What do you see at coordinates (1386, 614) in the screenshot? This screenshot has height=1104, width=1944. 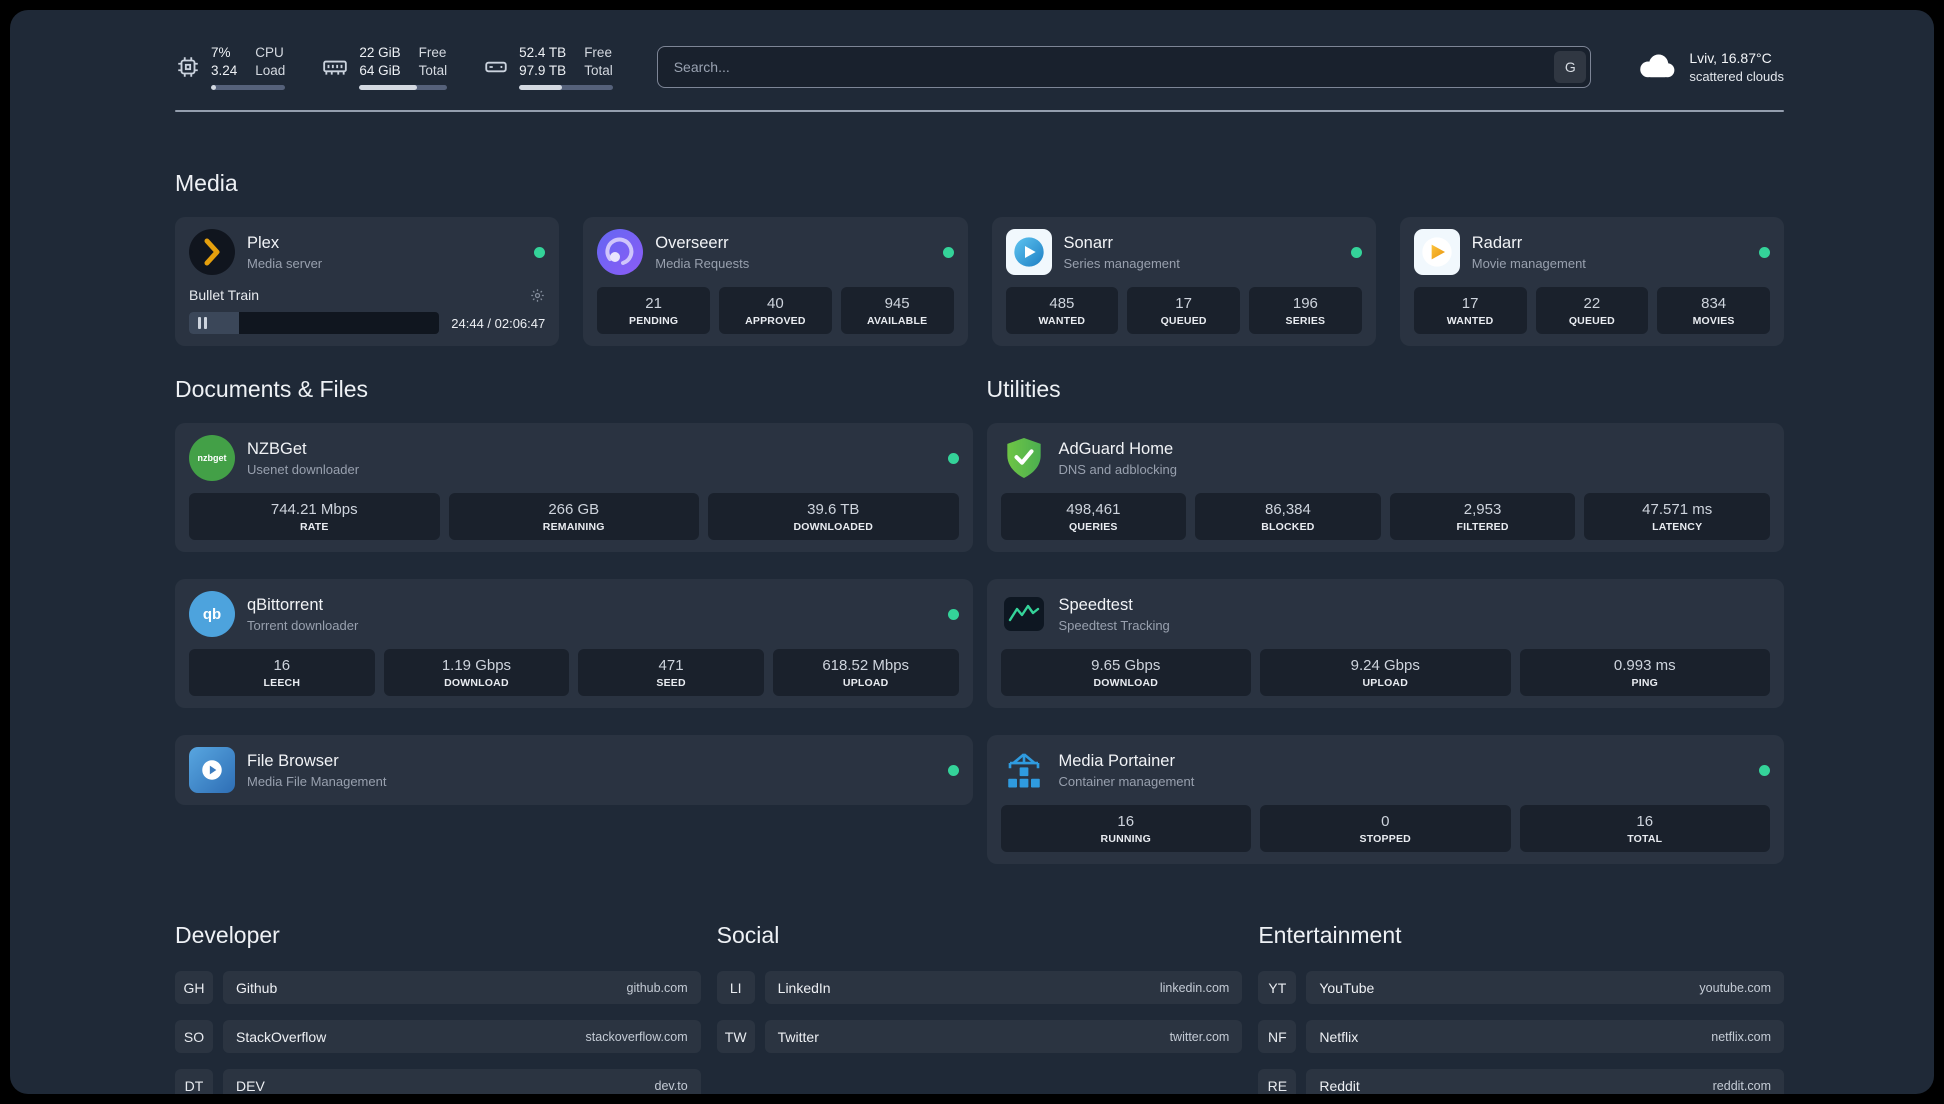 I see `service-link-speedtest: Speedtest Speedtest Tracking` at bounding box center [1386, 614].